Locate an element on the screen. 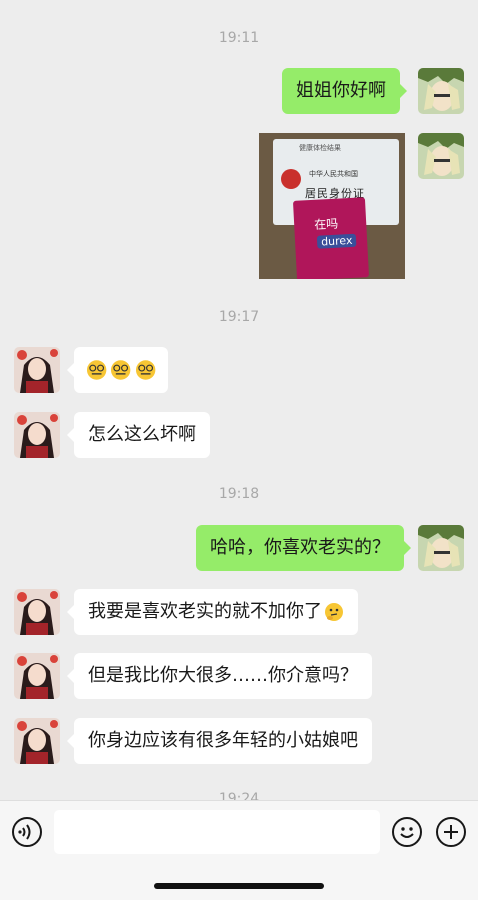 This screenshot has height=900, width=478. card-title: 健康体检结果 is located at coordinates (320, 148).